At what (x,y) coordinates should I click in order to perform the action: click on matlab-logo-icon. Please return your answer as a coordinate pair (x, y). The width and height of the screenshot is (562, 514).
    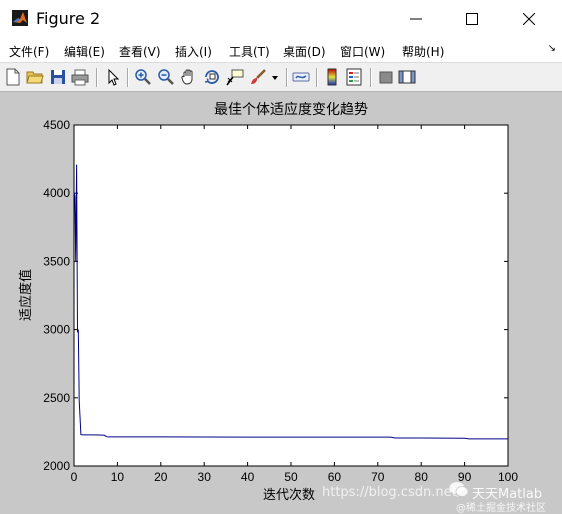
    Looking at the image, I should click on (20, 18).